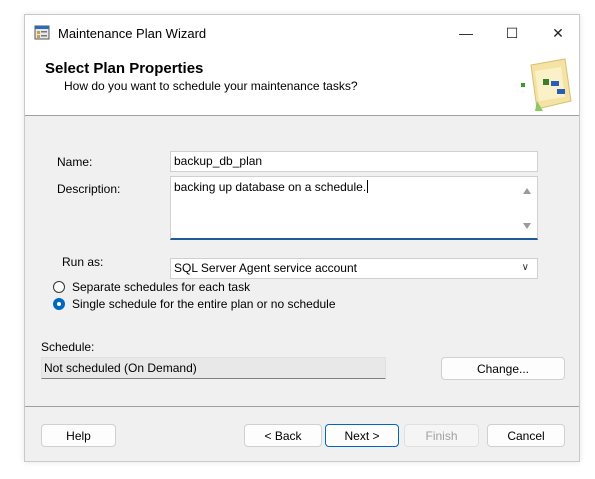 This screenshot has width=595, height=479. I want to click on next-button: Next >, so click(362, 435).